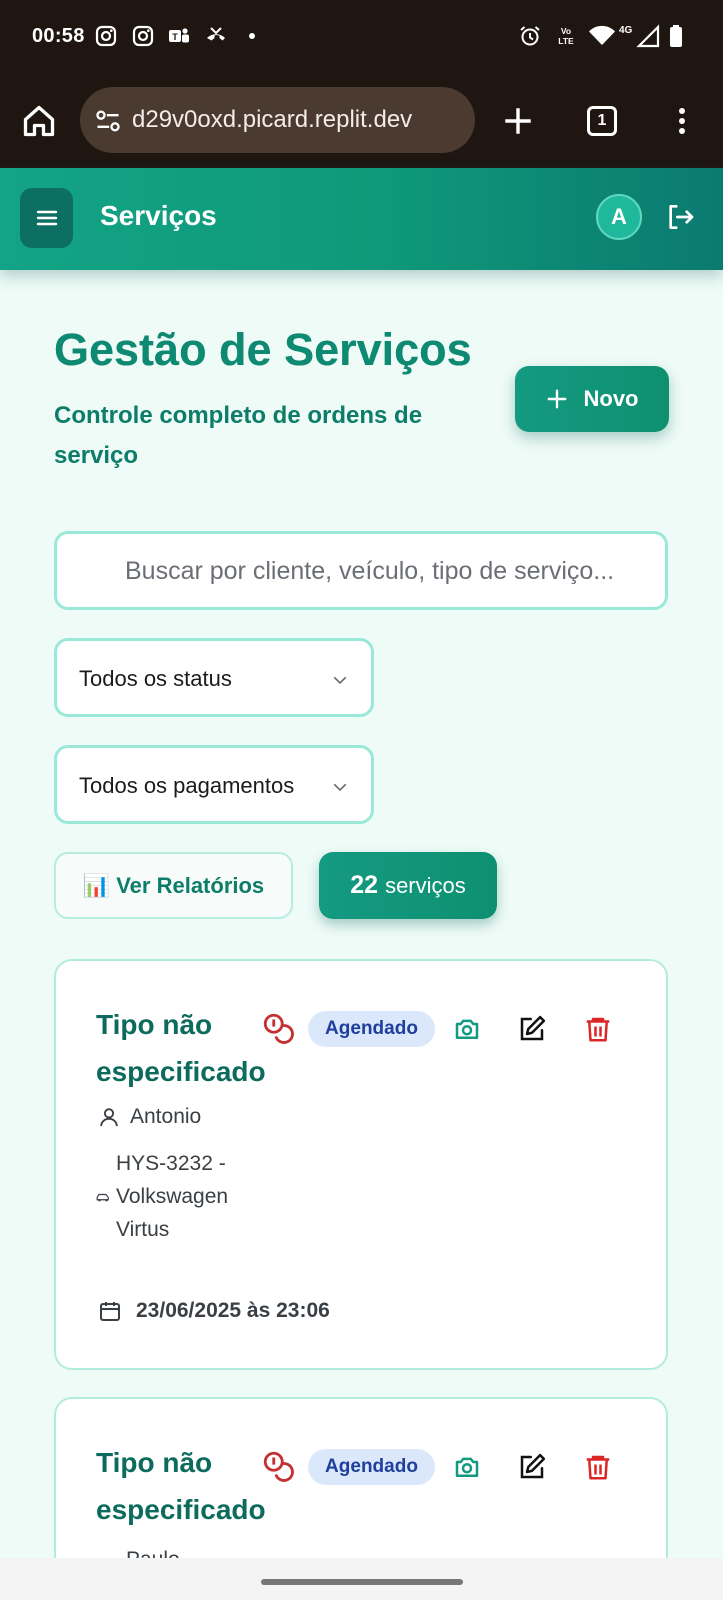 This screenshot has width=723, height=1600. Describe the element at coordinates (102, 1197) in the screenshot. I see `car-icon` at that location.